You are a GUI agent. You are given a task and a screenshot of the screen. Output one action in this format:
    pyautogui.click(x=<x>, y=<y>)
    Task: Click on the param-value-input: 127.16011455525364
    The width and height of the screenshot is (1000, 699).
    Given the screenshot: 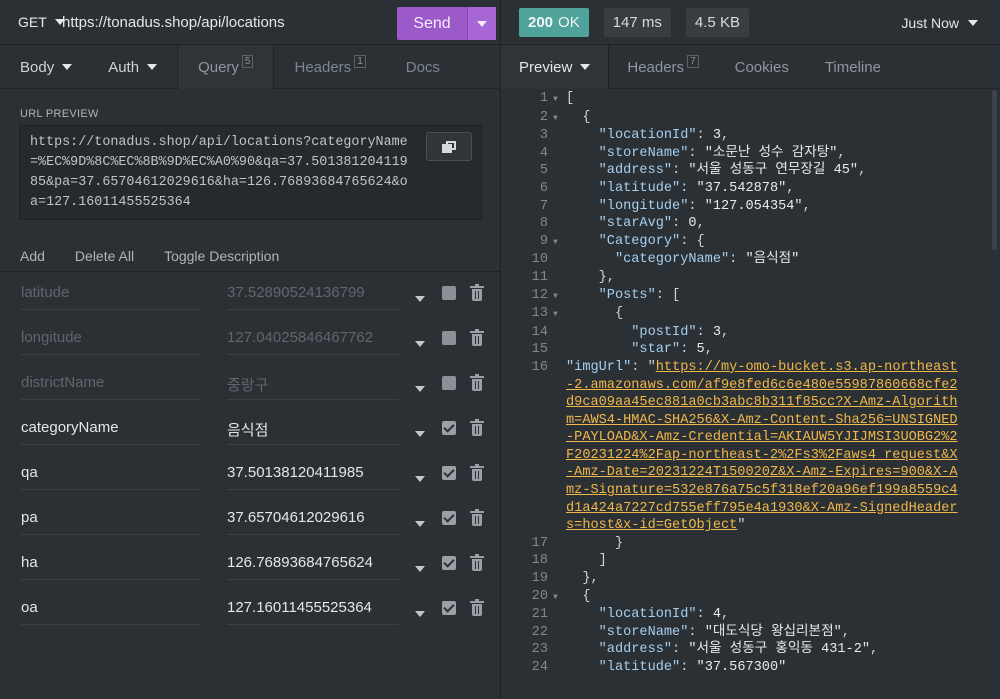 What is the action you would take?
    pyautogui.click(x=313, y=612)
    